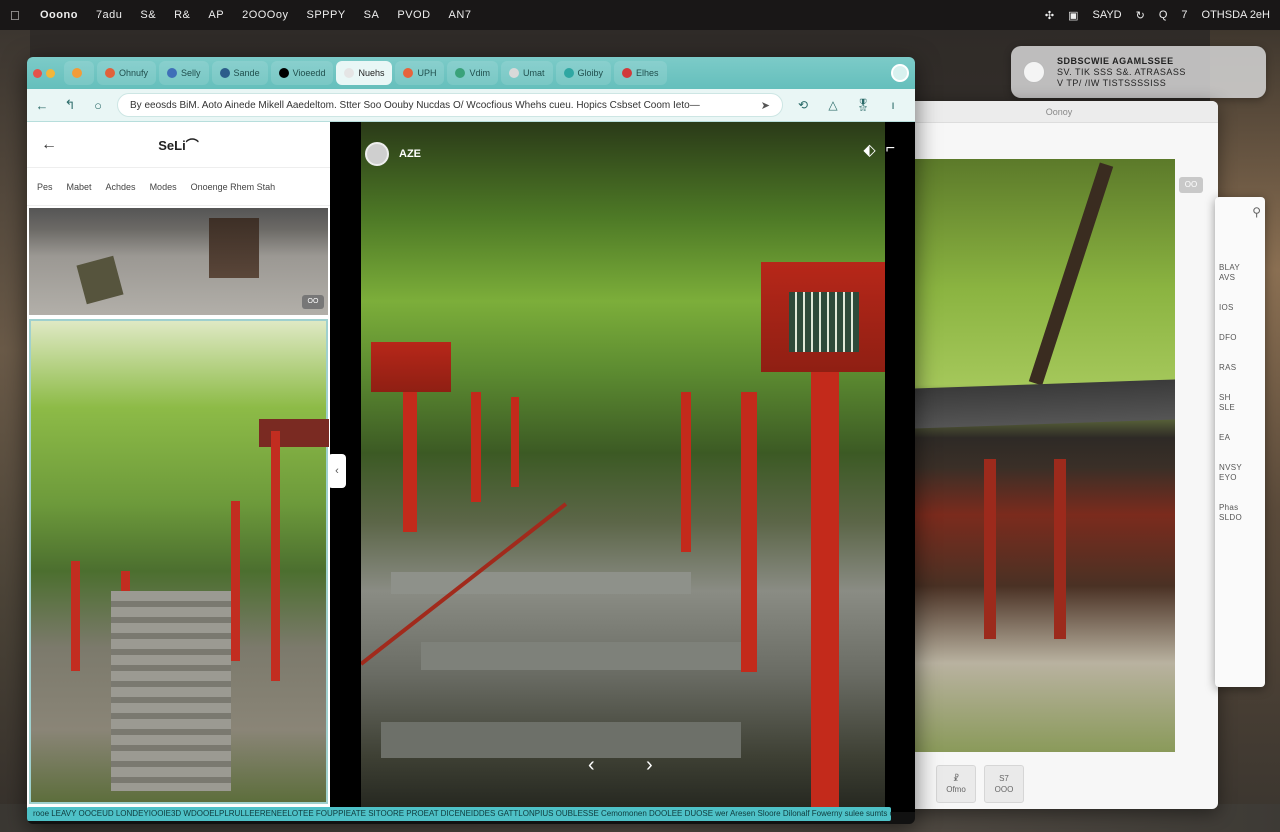 The height and width of the screenshot is (832, 1280). What do you see at coordinates (50, 73) in the screenshot?
I see `minimize-window-button` at bounding box center [50, 73].